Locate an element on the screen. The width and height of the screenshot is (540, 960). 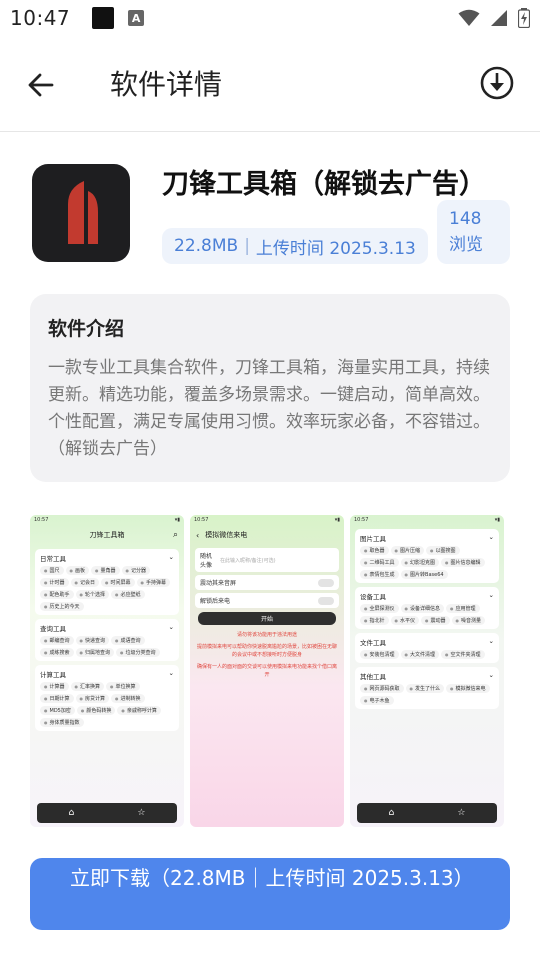
shot-header: 刀锋工具箱 ⌕ is located at coordinates (107, 535).